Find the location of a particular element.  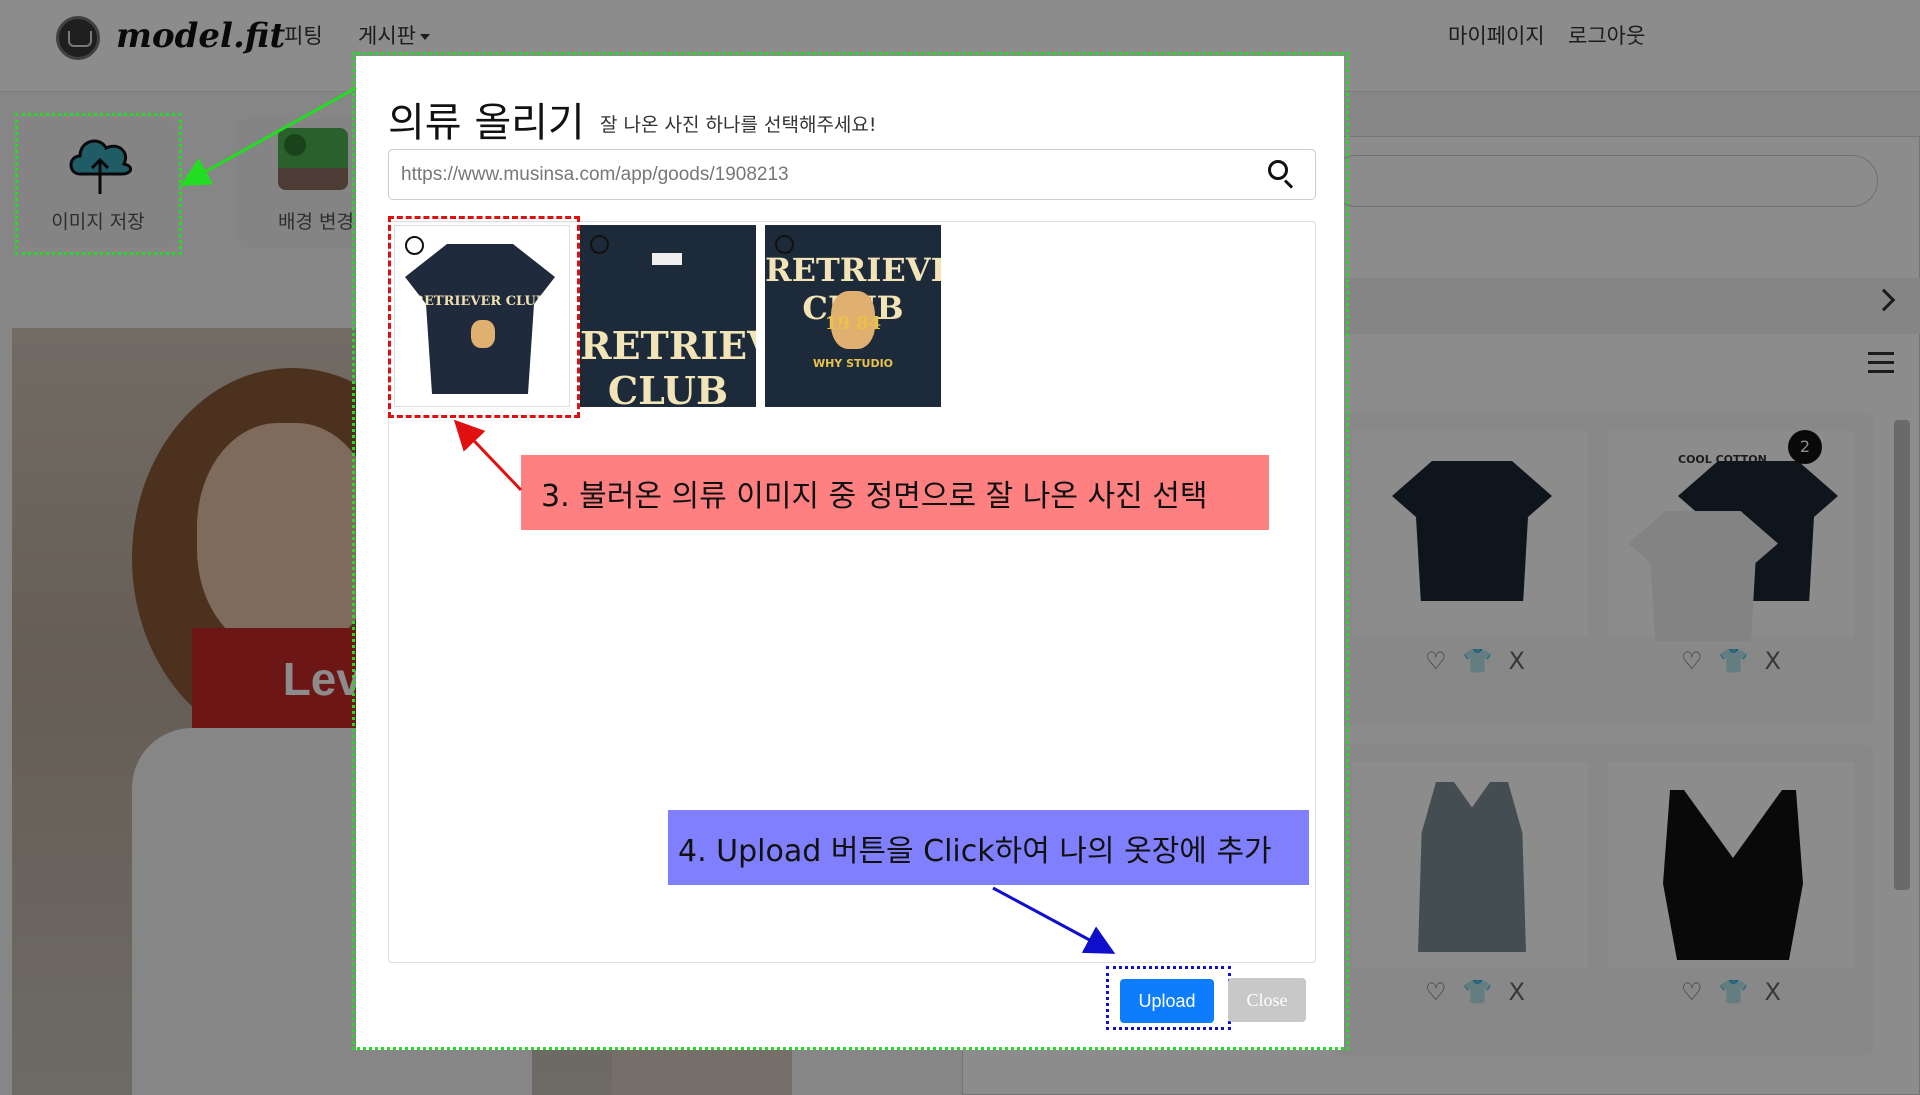

modal-subtitle: 잘 나온 사진 하나를 선택해주세요! is located at coordinates (738, 125).